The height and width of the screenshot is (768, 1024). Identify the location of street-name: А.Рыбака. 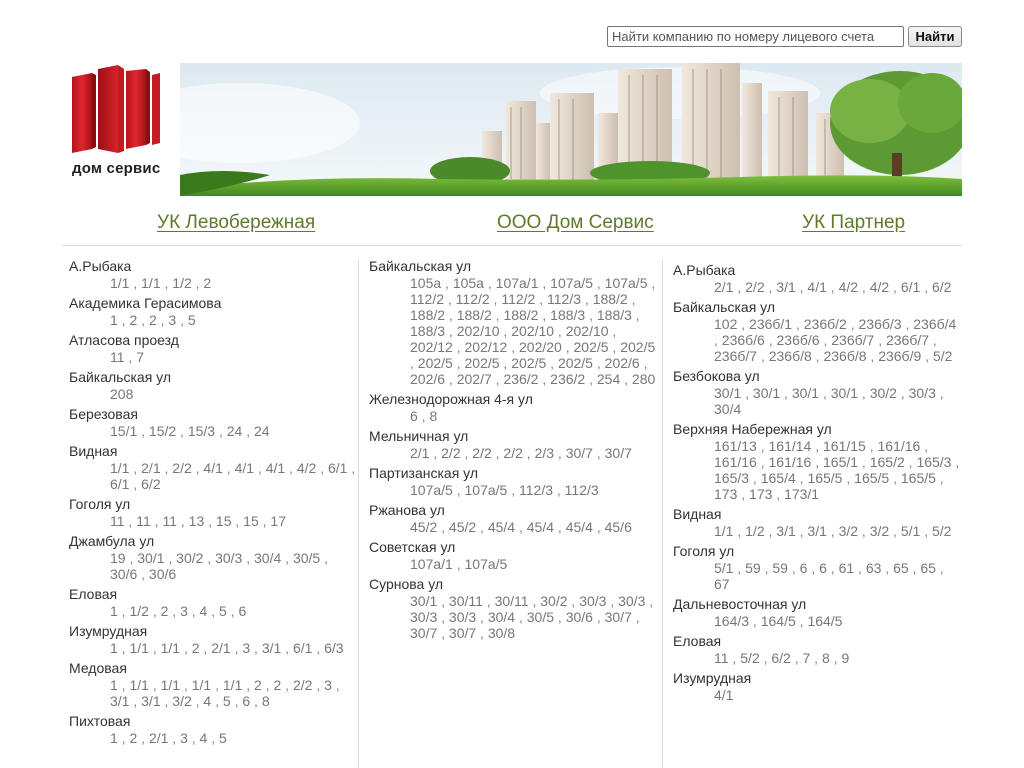
(817, 270).